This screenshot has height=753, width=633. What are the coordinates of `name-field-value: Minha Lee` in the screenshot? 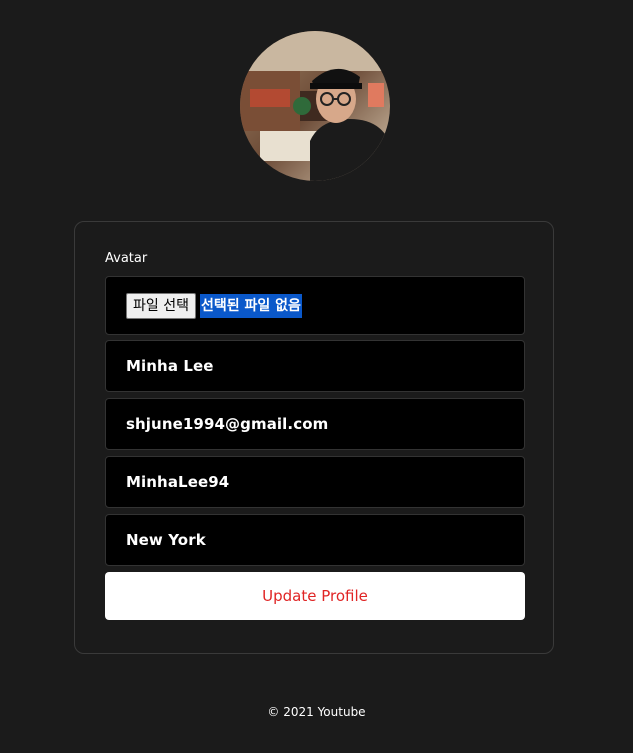 It's located at (170, 366).